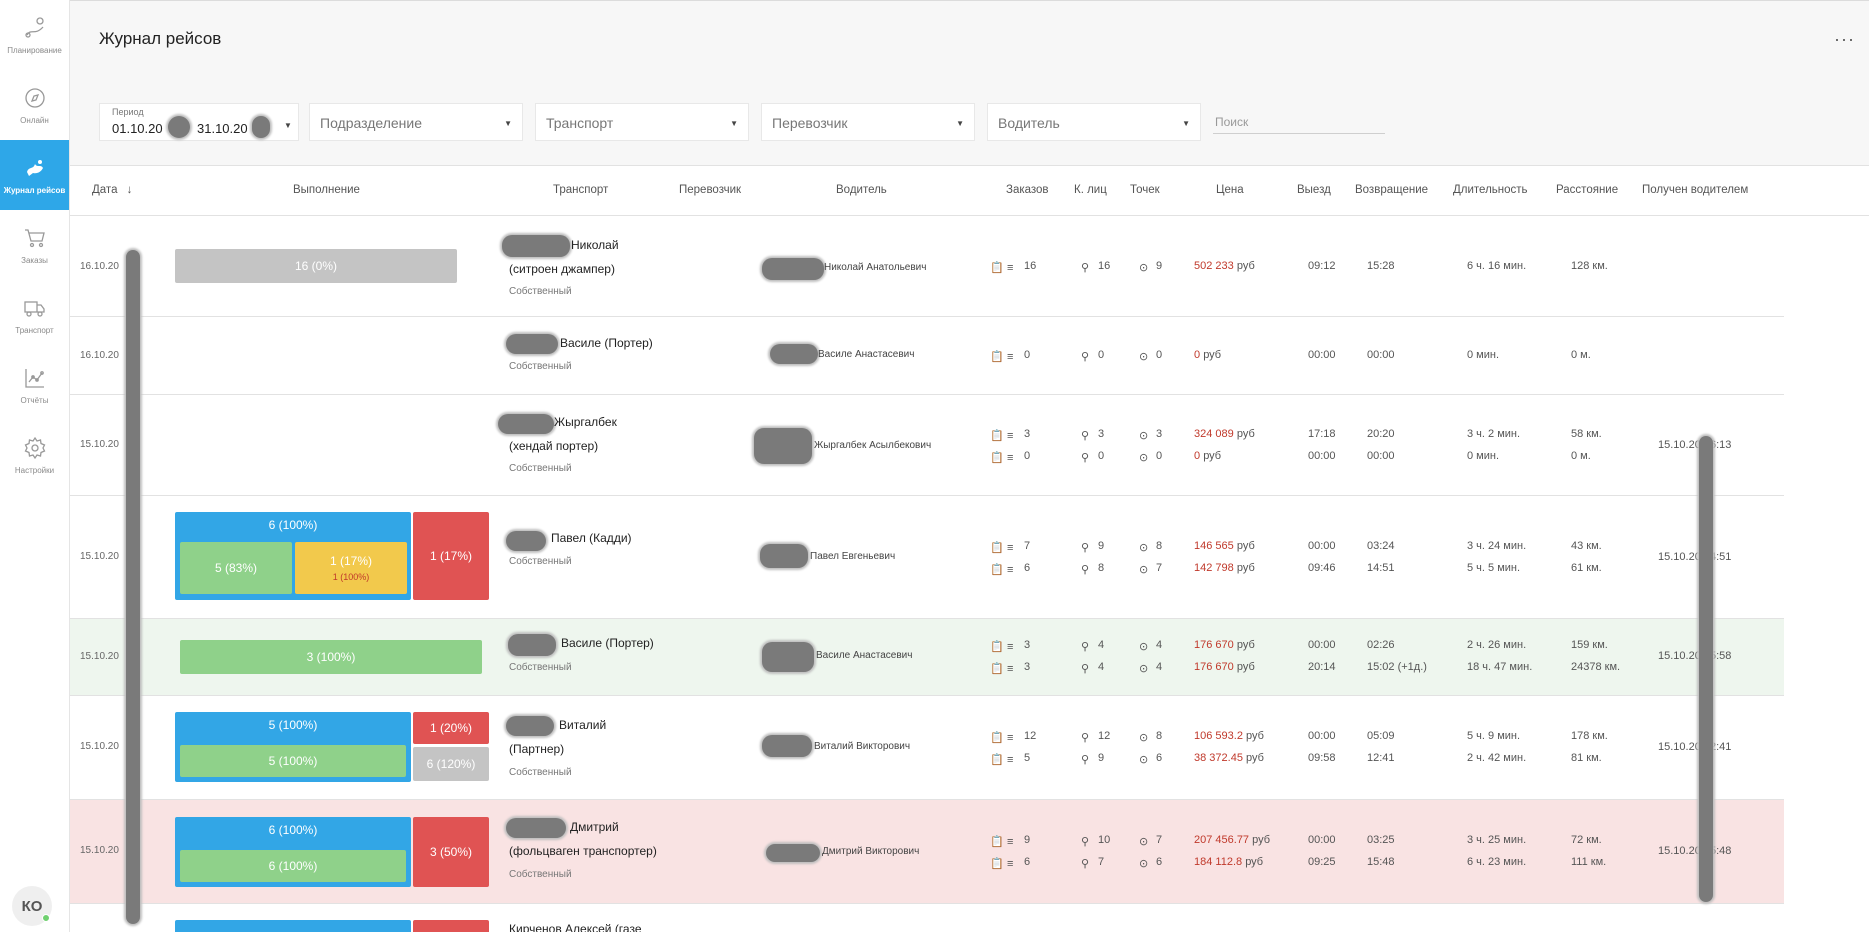  I want to click on received-time: 15.10.20 14:51, so click(1695, 557).